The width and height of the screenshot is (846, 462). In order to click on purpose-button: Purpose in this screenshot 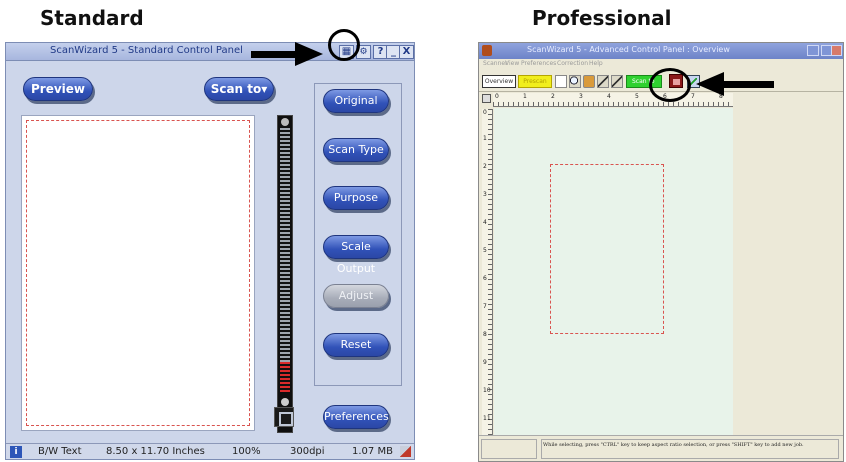, I will do `click(356, 198)`.